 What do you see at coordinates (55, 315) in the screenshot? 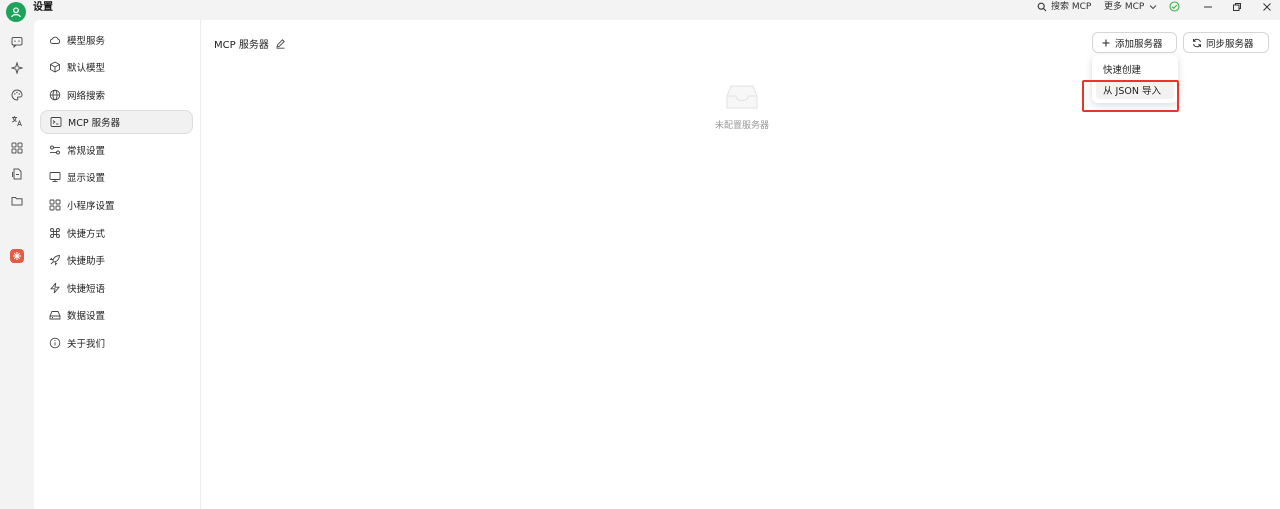
I see `drive-icon` at bounding box center [55, 315].